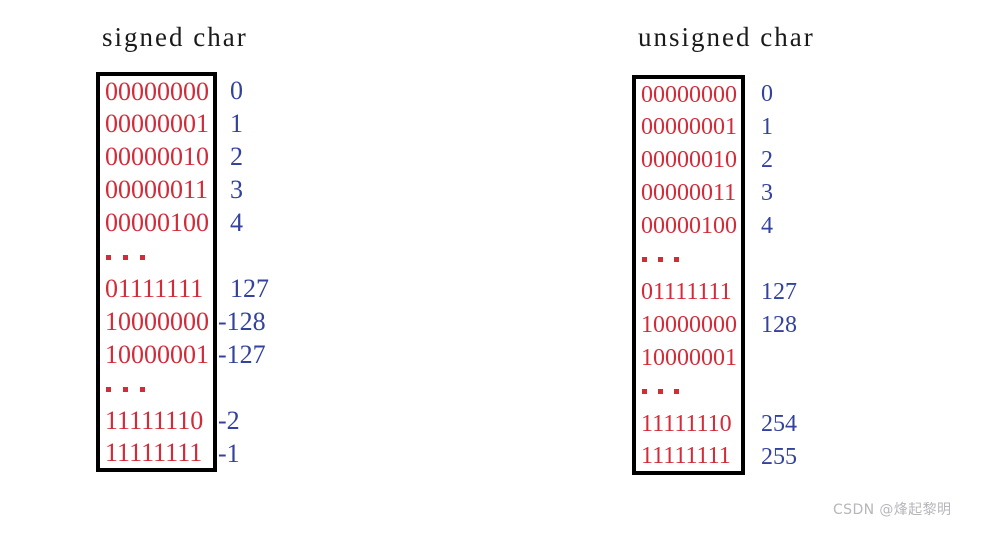  I want to click on csdn-watermark: CSDN @烽起黎明, so click(892, 510).